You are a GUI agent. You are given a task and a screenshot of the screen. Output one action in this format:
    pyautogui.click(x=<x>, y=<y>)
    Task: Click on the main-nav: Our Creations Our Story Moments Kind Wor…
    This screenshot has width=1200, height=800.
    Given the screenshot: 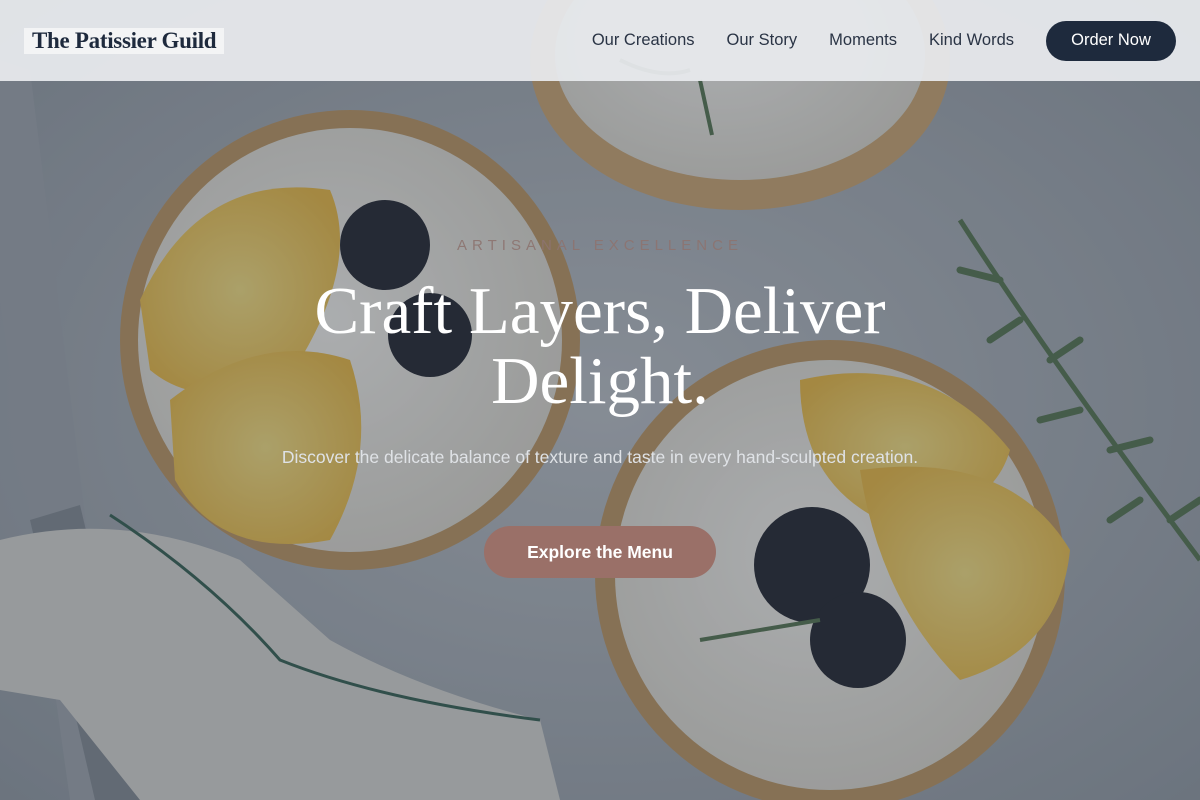 What is the action you would take?
    pyautogui.click(x=884, y=40)
    